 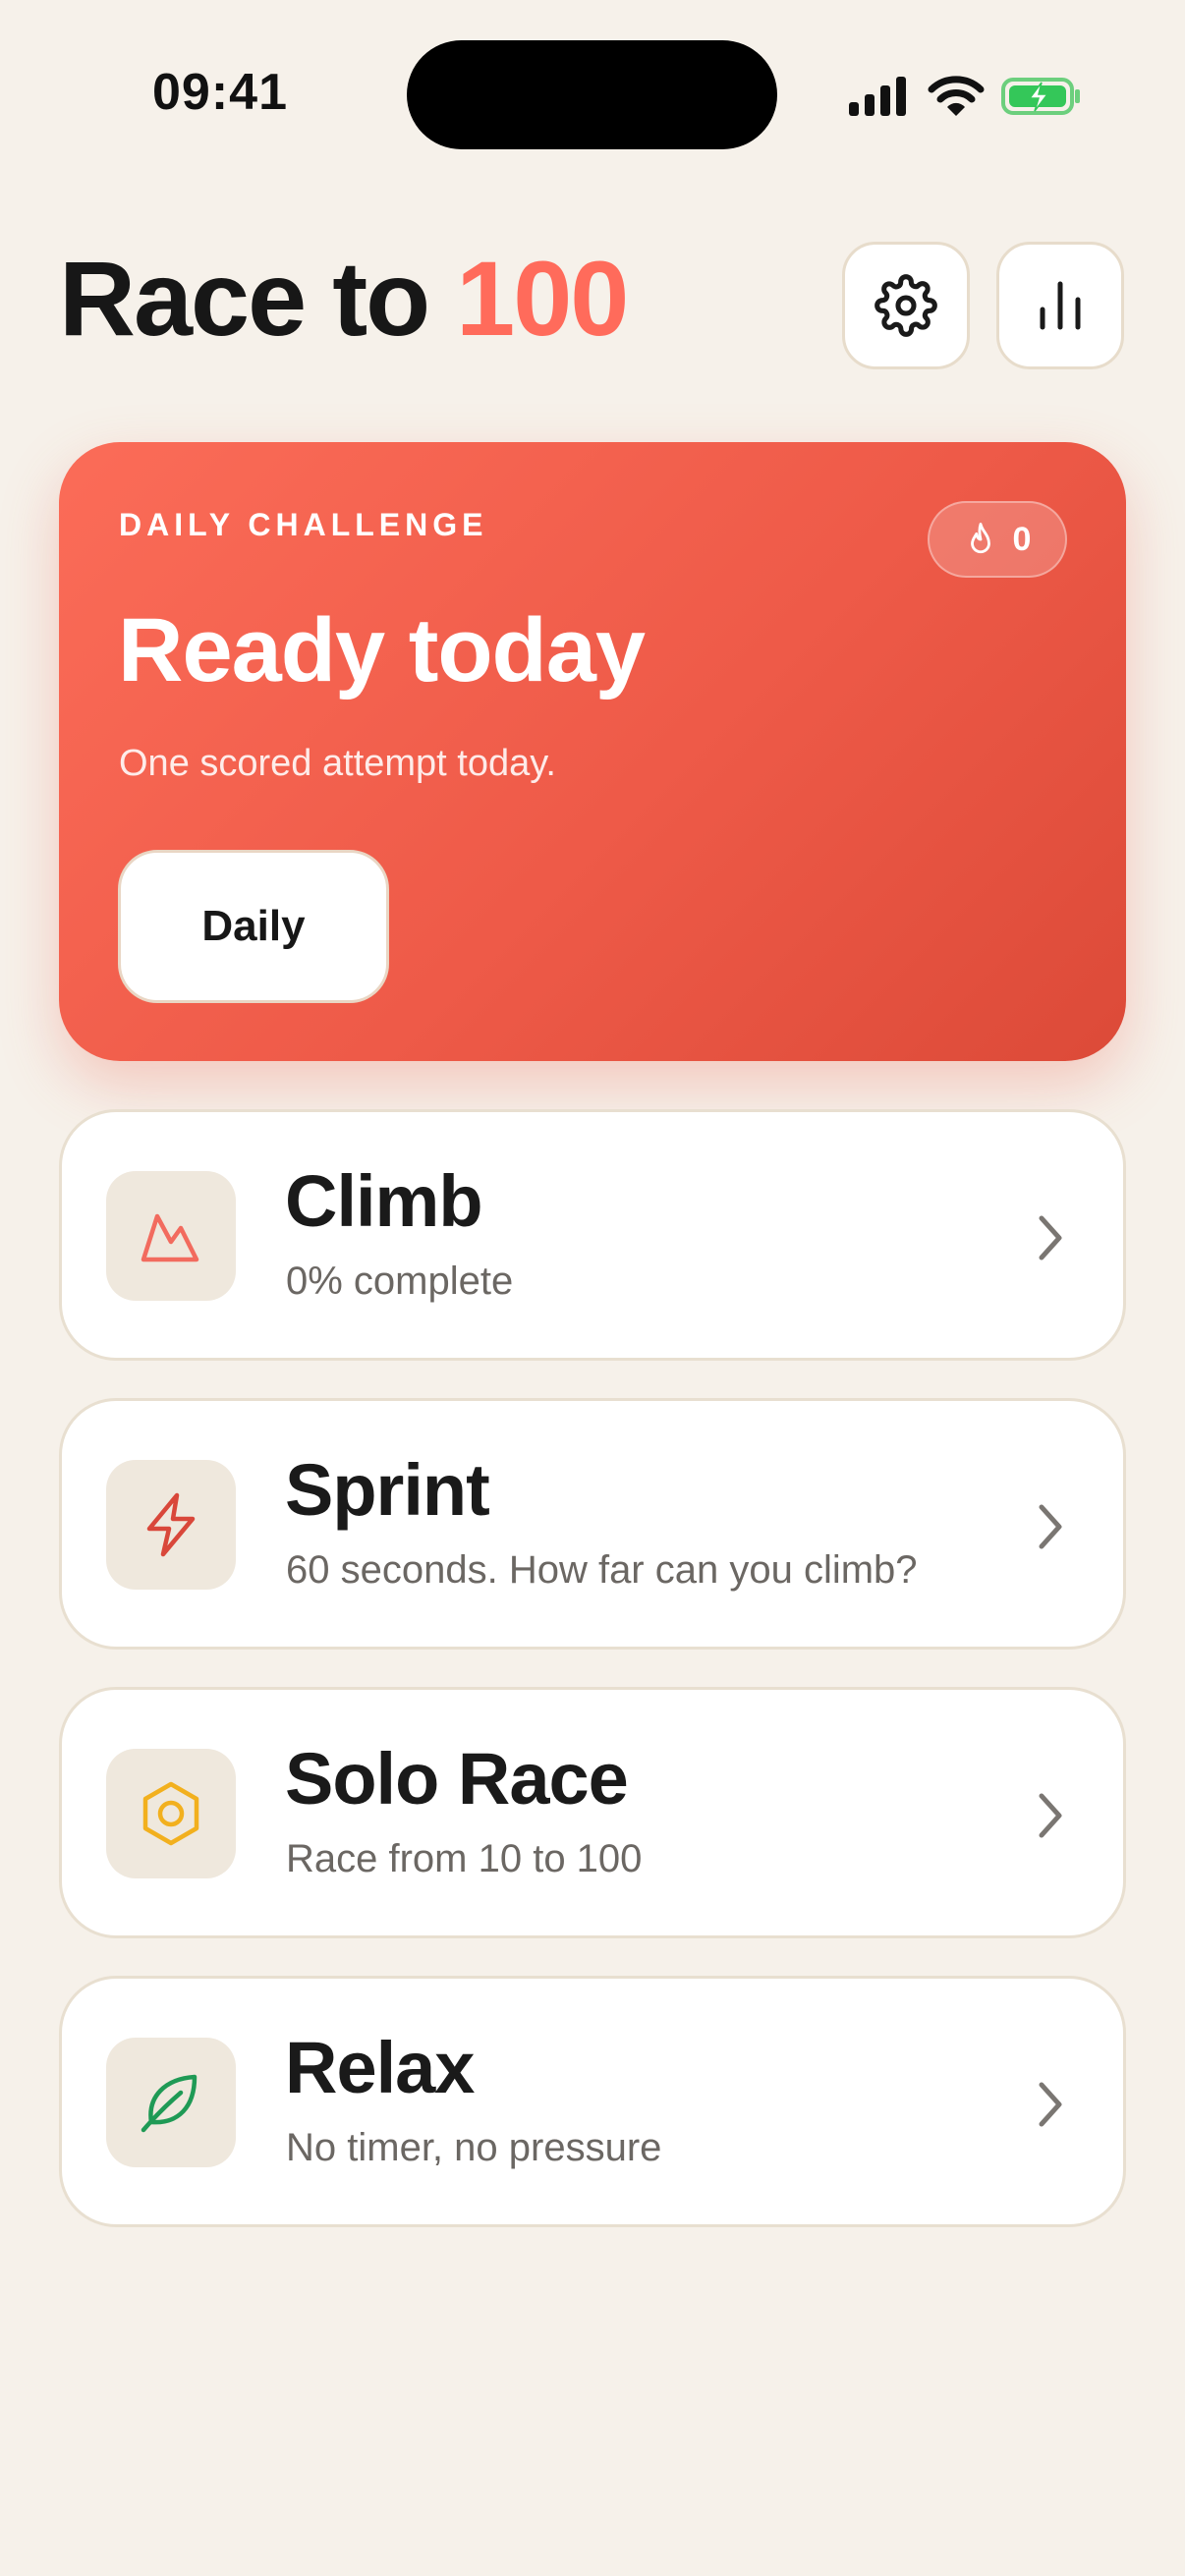 I want to click on mode-title-relax: Relax, so click(x=380, y=2067).